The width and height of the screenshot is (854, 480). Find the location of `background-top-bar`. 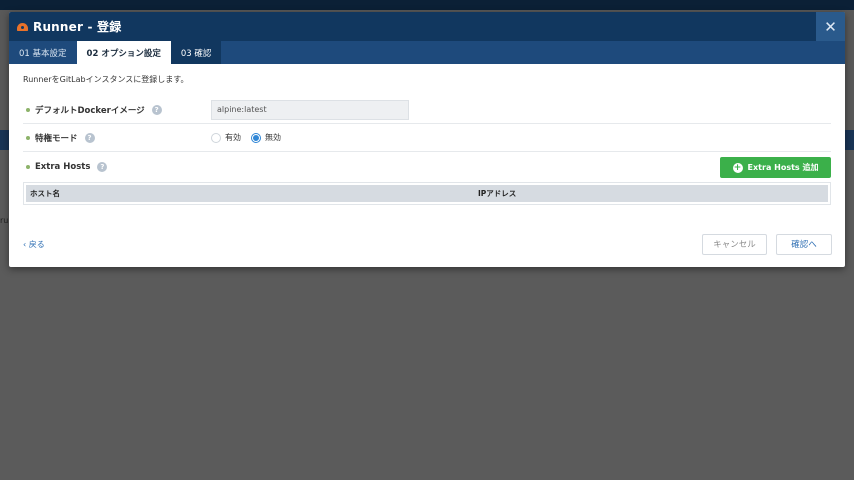

background-top-bar is located at coordinates (427, 5).